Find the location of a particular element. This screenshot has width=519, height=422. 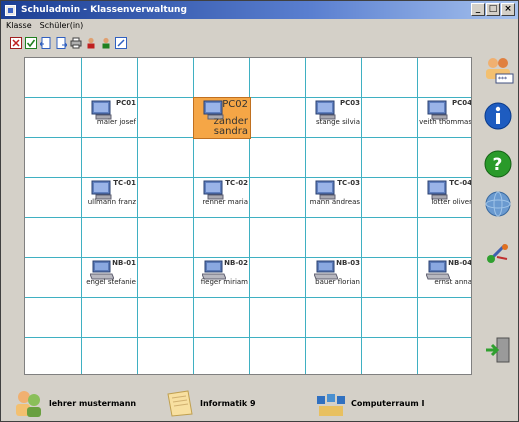

seat-student-name: engel stefanie is located at coordinates (111, 282).